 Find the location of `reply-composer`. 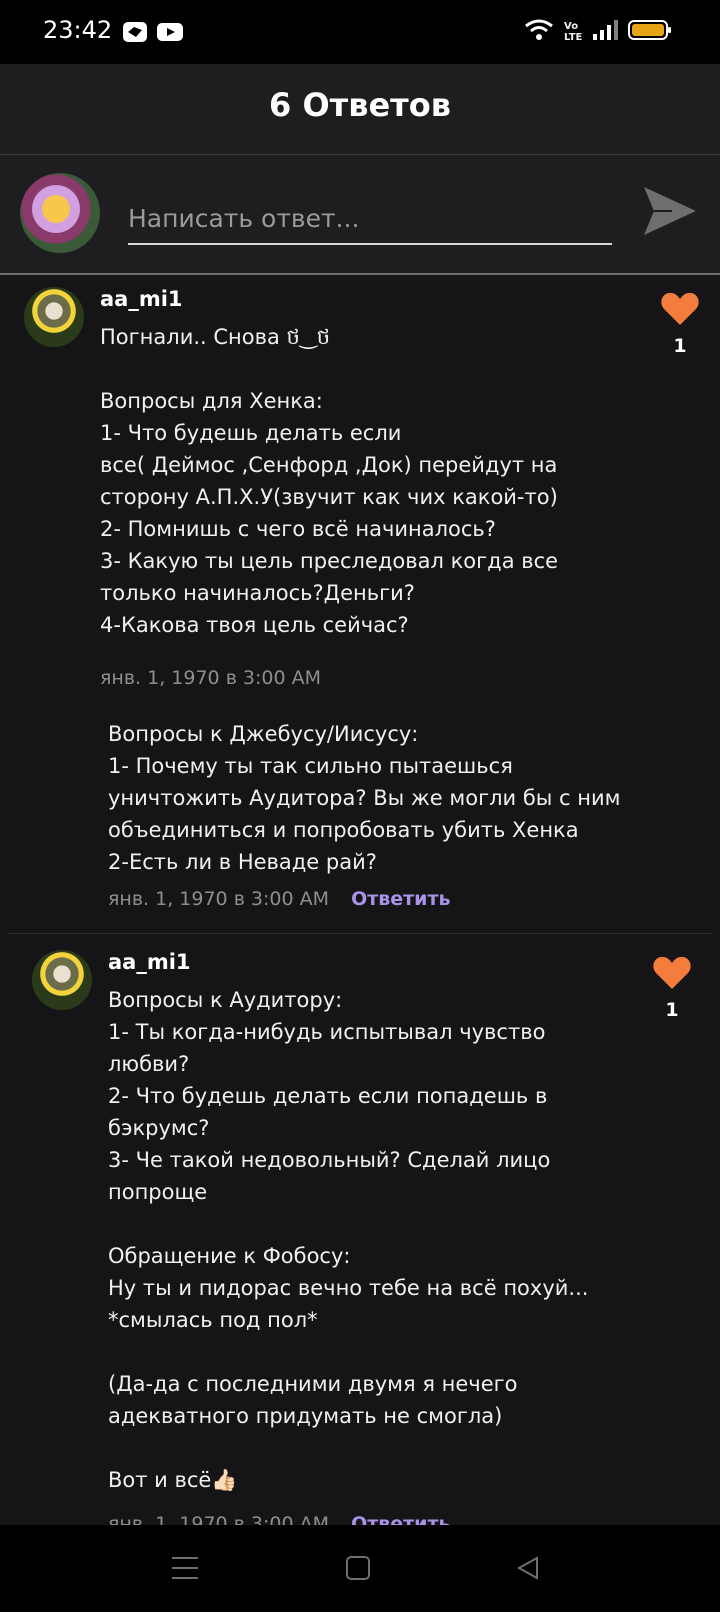

reply-composer is located at coordinates (360, 215).